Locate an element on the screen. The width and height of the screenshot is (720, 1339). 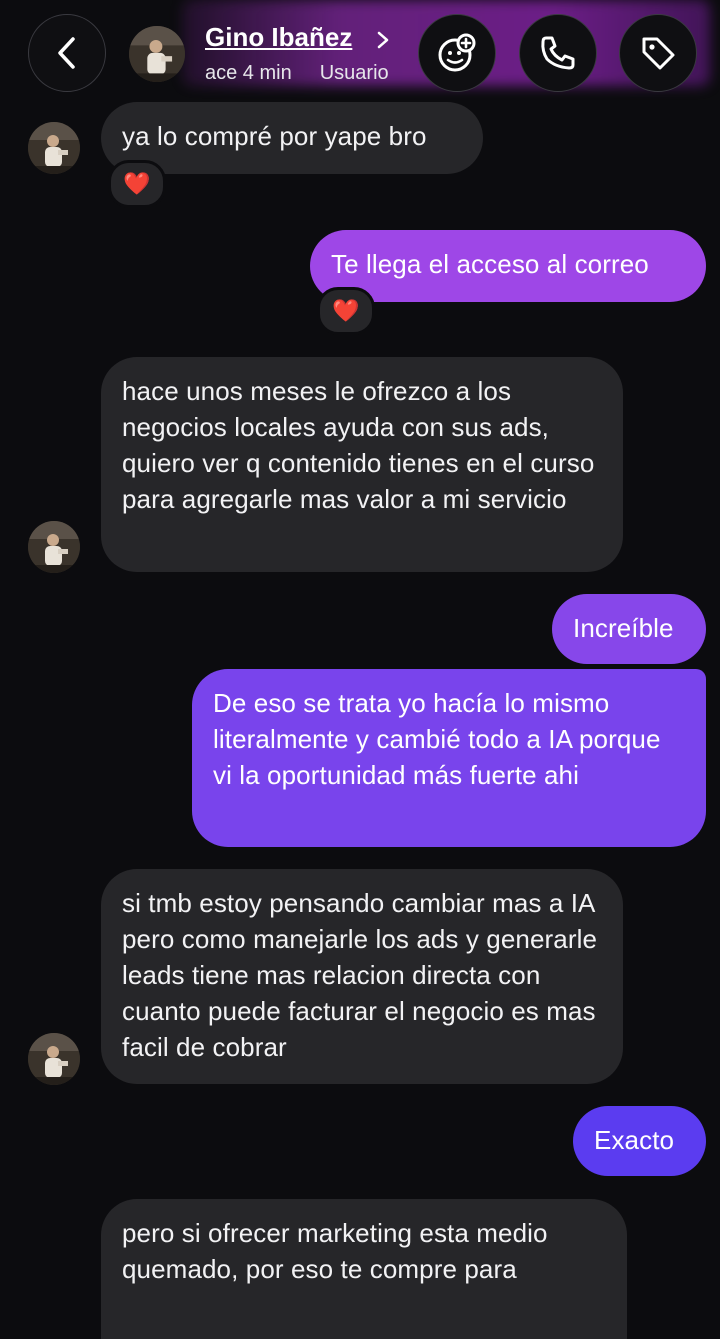
call-button is located at coordinates (558, 53).